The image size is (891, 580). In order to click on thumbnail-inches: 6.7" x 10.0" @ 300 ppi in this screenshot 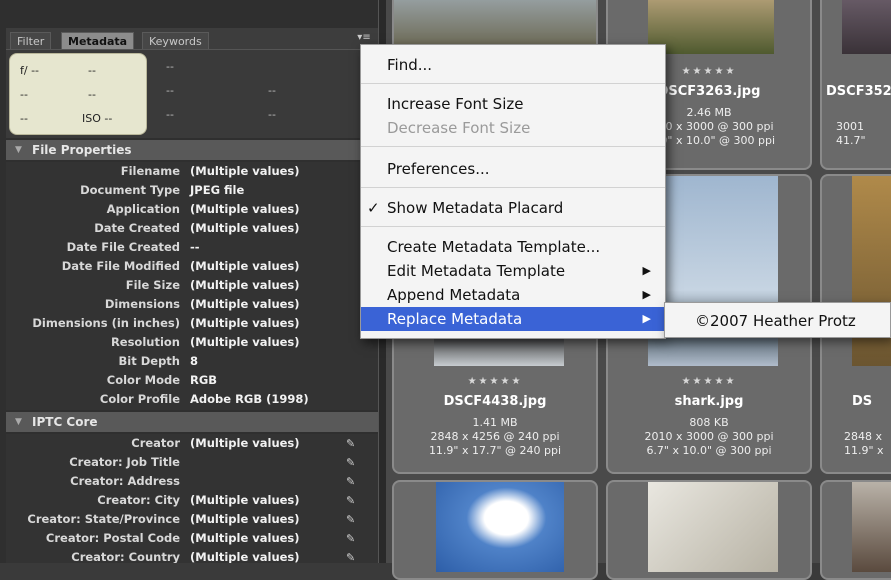, I will do `click(709, 450)`.